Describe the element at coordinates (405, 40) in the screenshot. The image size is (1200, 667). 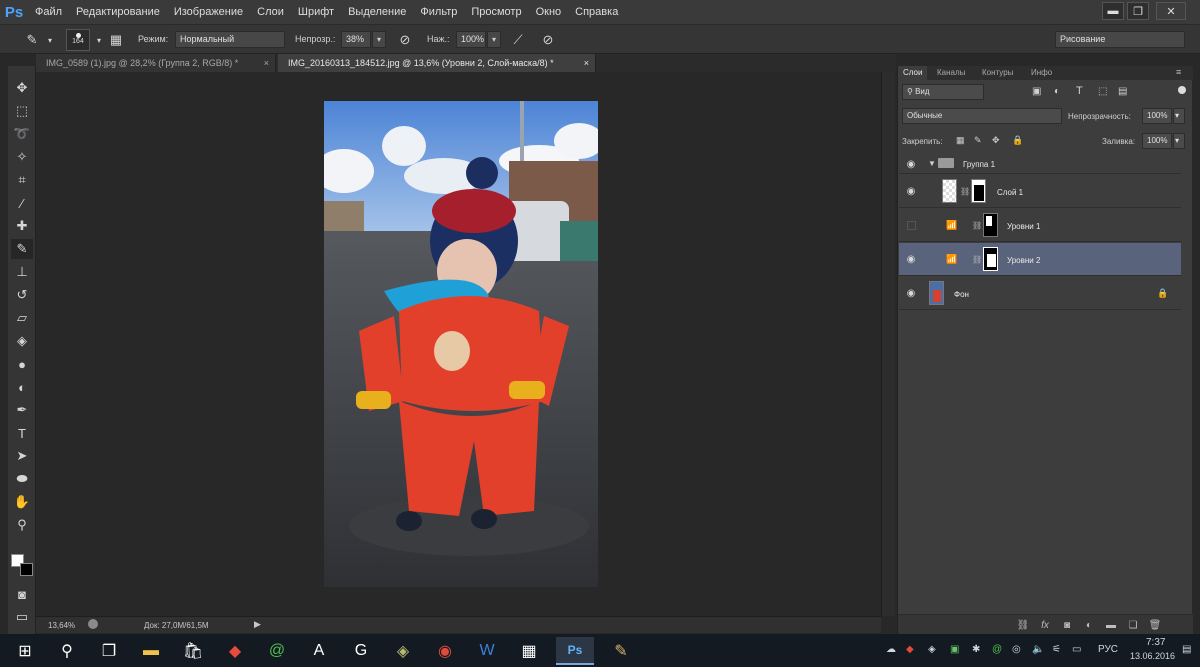
I see `pressure-opacity-icon: ⊘` at that location.